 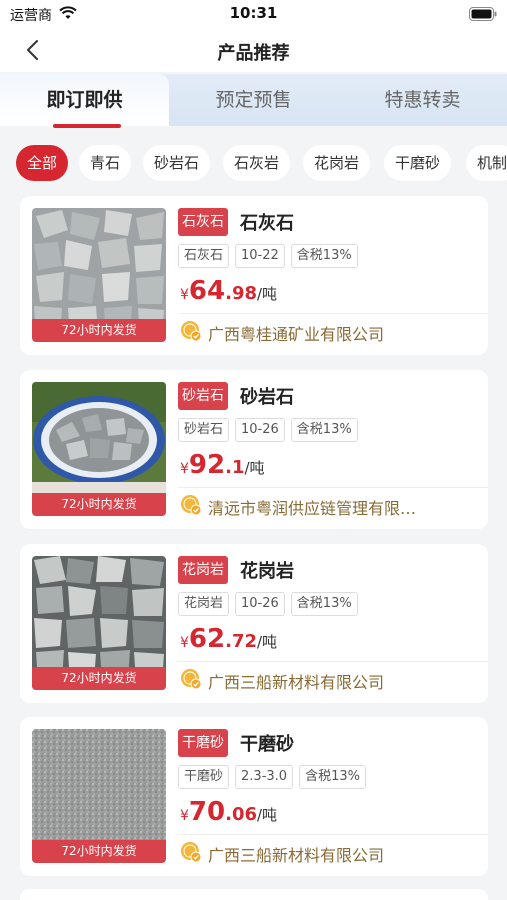 What do you see at coordinates (207, 291) in the screenshot?
I see `price-integer: 64` at bounding box center [207, 291].